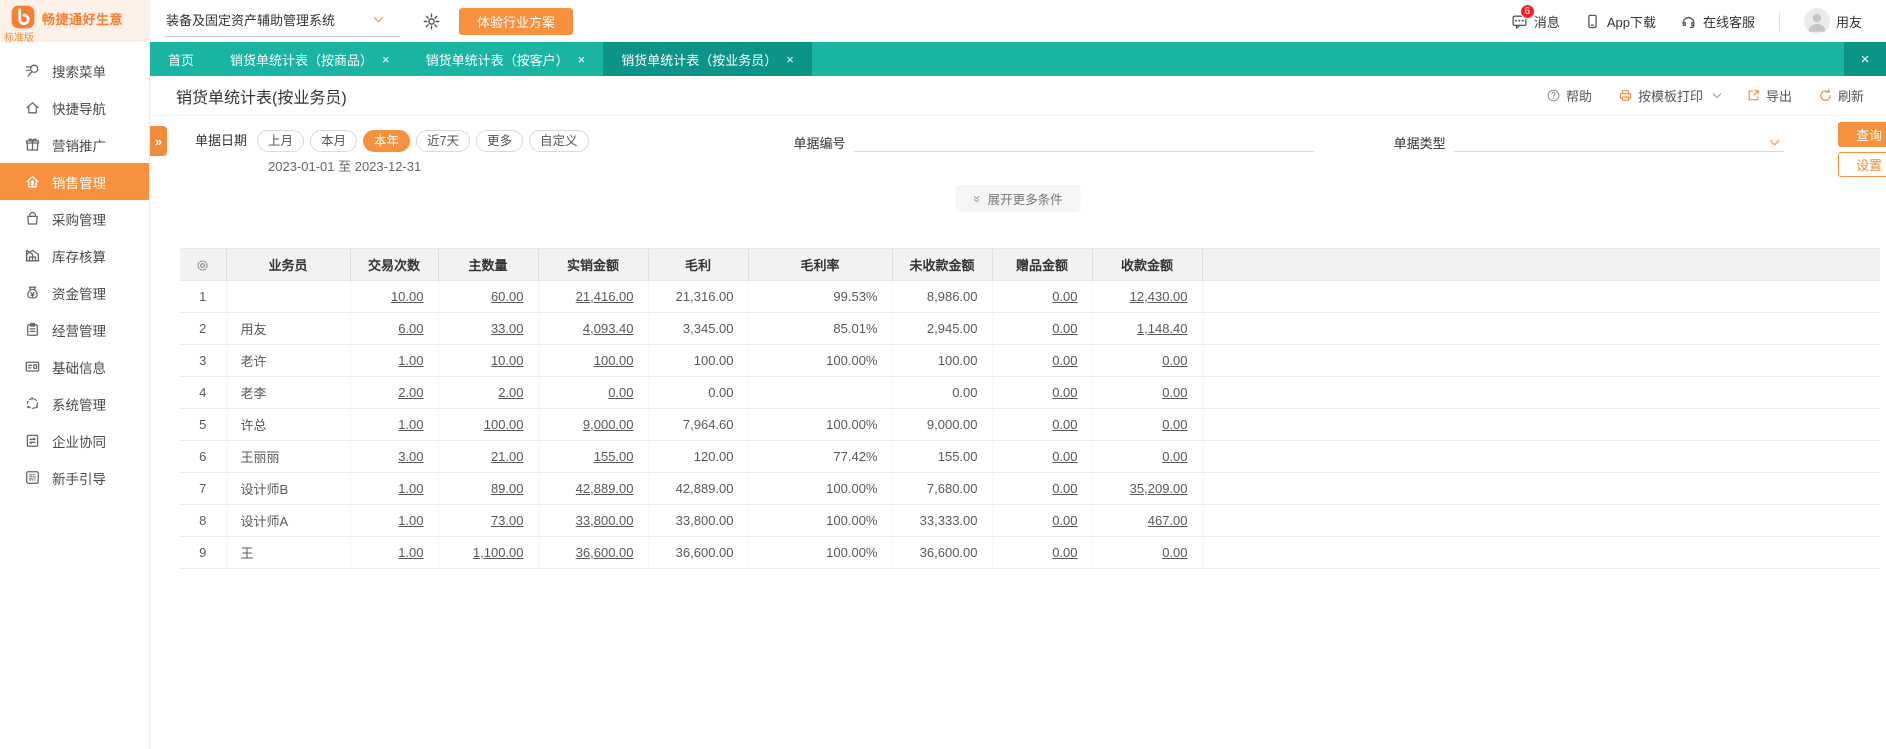  Describe the element at coordinates (507, 296) in the screenshot. I see `drilldown-link: 60.00` at that location.